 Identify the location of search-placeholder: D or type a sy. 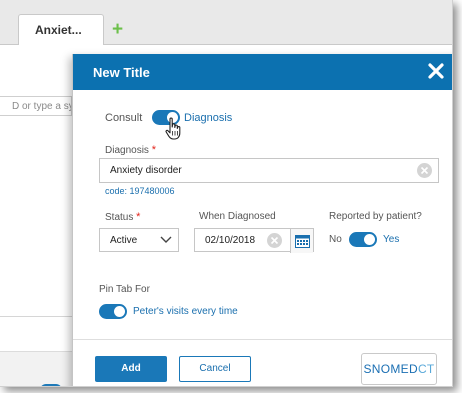
(42, 106).